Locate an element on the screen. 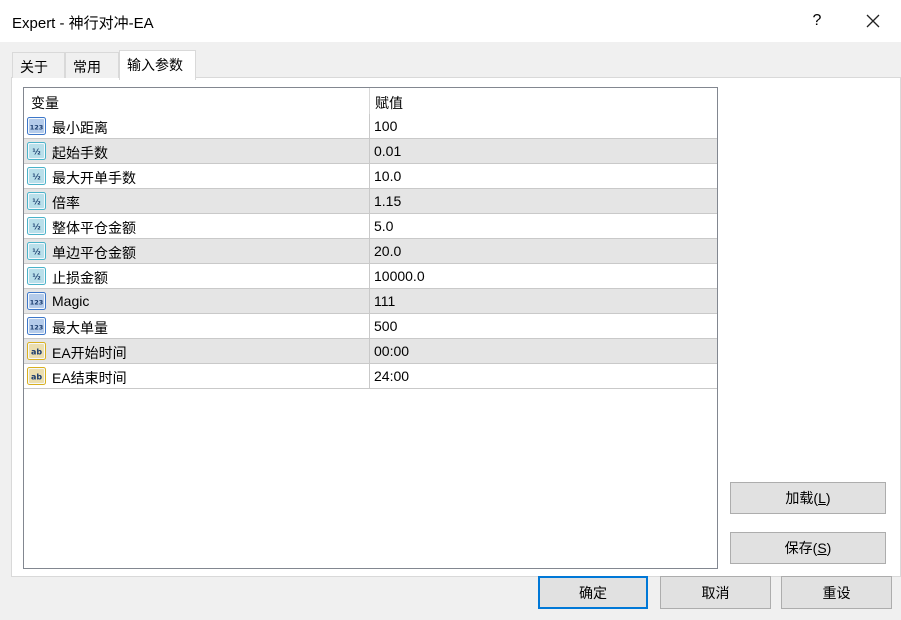 This screenshot has width=901, height=620. cancel-button: 取消 is located at coordinates (715, 592).